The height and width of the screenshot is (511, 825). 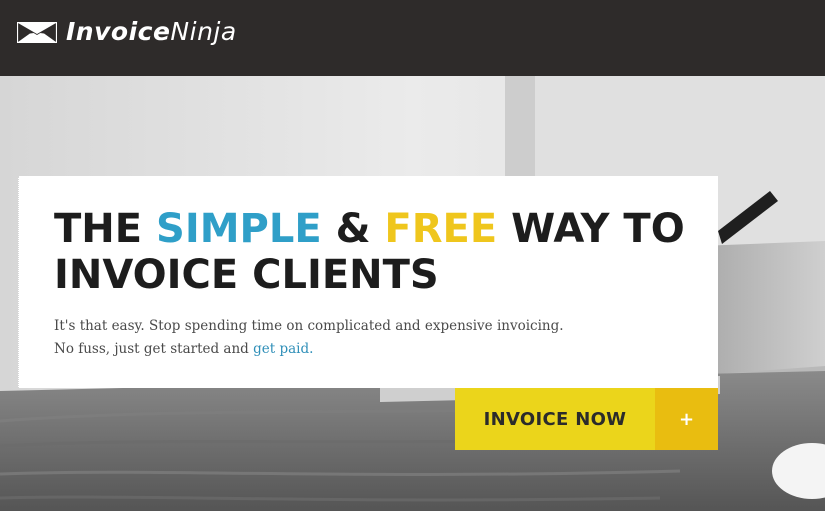 What do you see at coordinates (555, 419) in the screenshot?
I see `invoice-now-label: INVOICE NOW` at bounding box center [555, 419].